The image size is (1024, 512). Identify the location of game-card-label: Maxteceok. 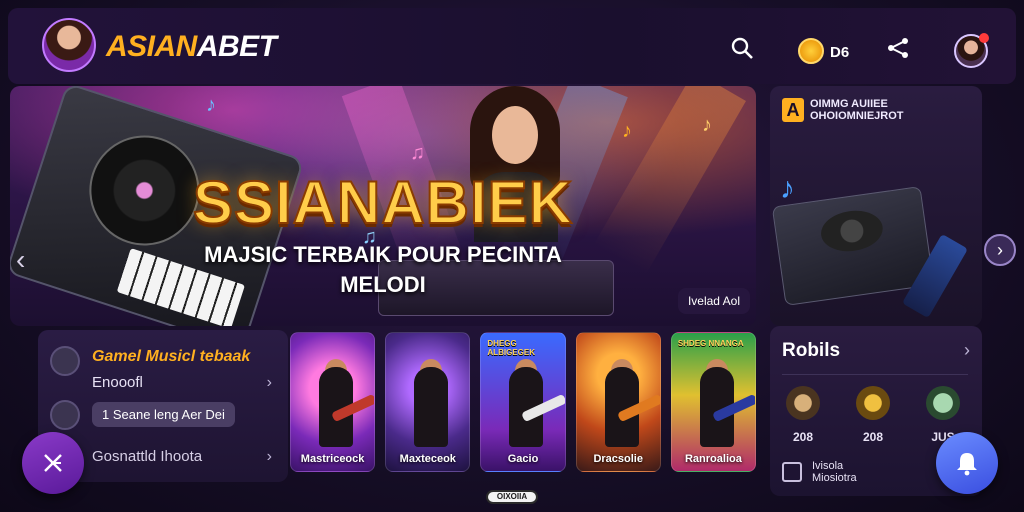
(427, 459).